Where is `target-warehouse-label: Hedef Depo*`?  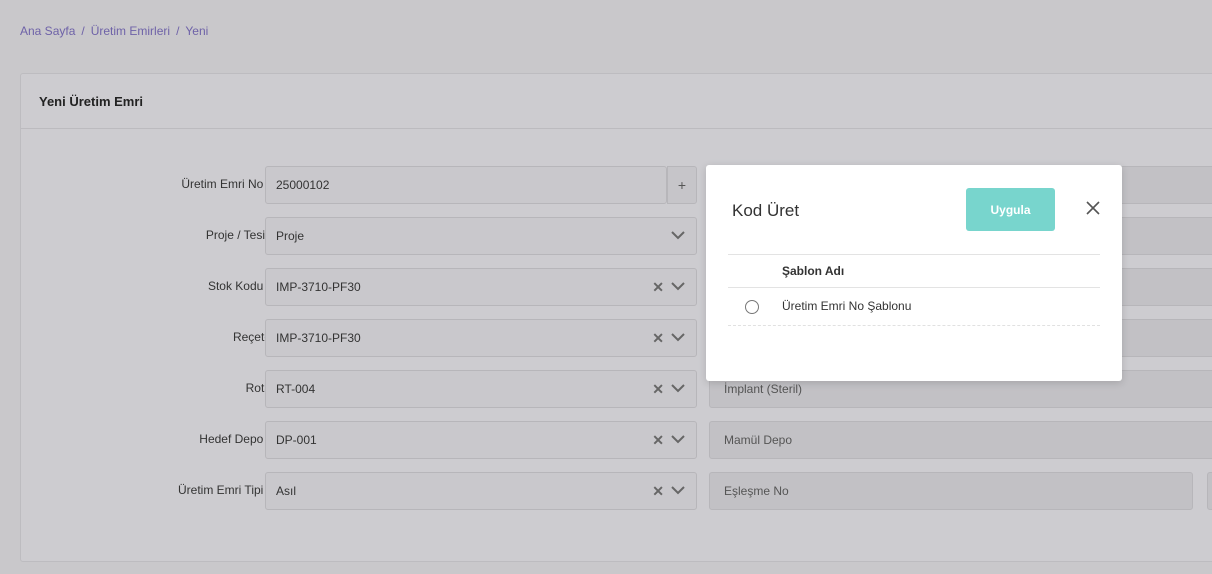
target-warehouse-label: Hedef Depo* is located at coordinates (235, 439).